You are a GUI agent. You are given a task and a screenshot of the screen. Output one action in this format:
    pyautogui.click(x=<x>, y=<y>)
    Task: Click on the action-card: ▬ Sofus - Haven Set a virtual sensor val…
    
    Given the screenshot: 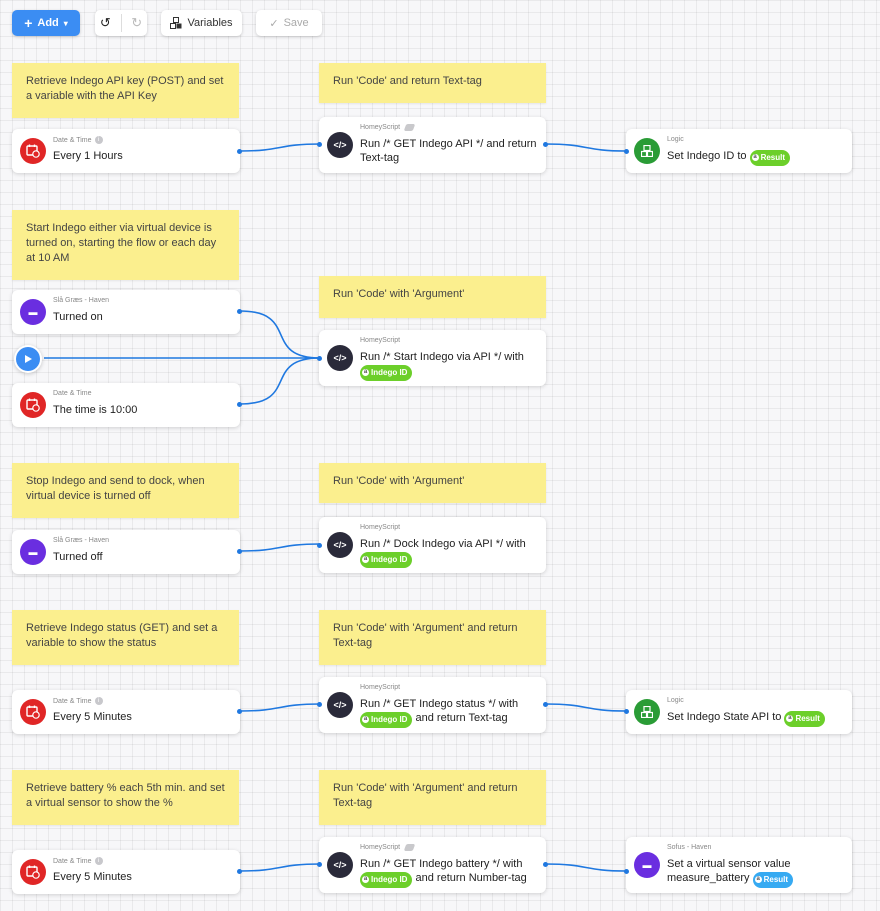 What is the action you would take?
    pyautogui.click(x=738, y=865)
    